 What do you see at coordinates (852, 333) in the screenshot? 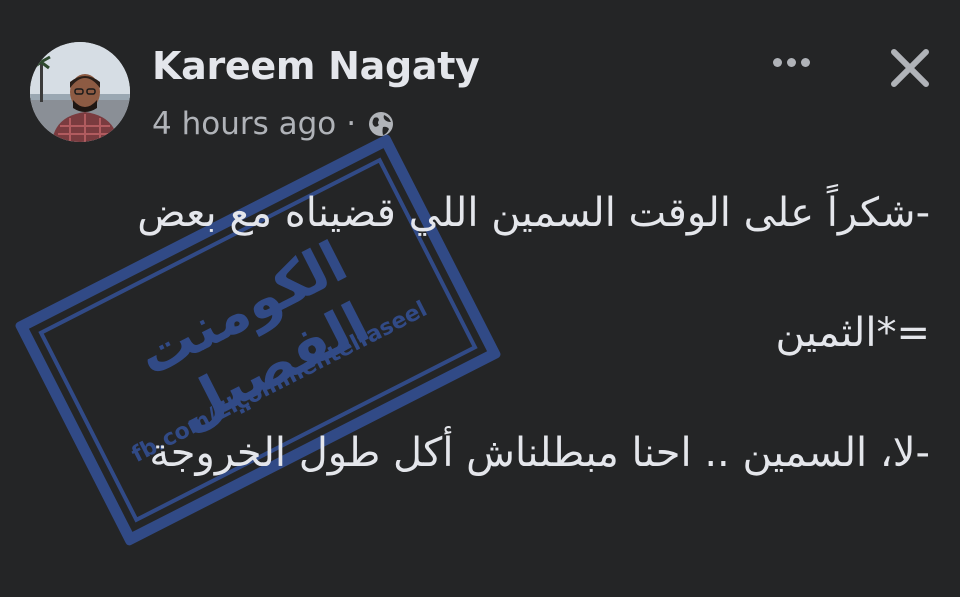
I see `post-text-line: =*الثمين` at bounding box center [852, 333].